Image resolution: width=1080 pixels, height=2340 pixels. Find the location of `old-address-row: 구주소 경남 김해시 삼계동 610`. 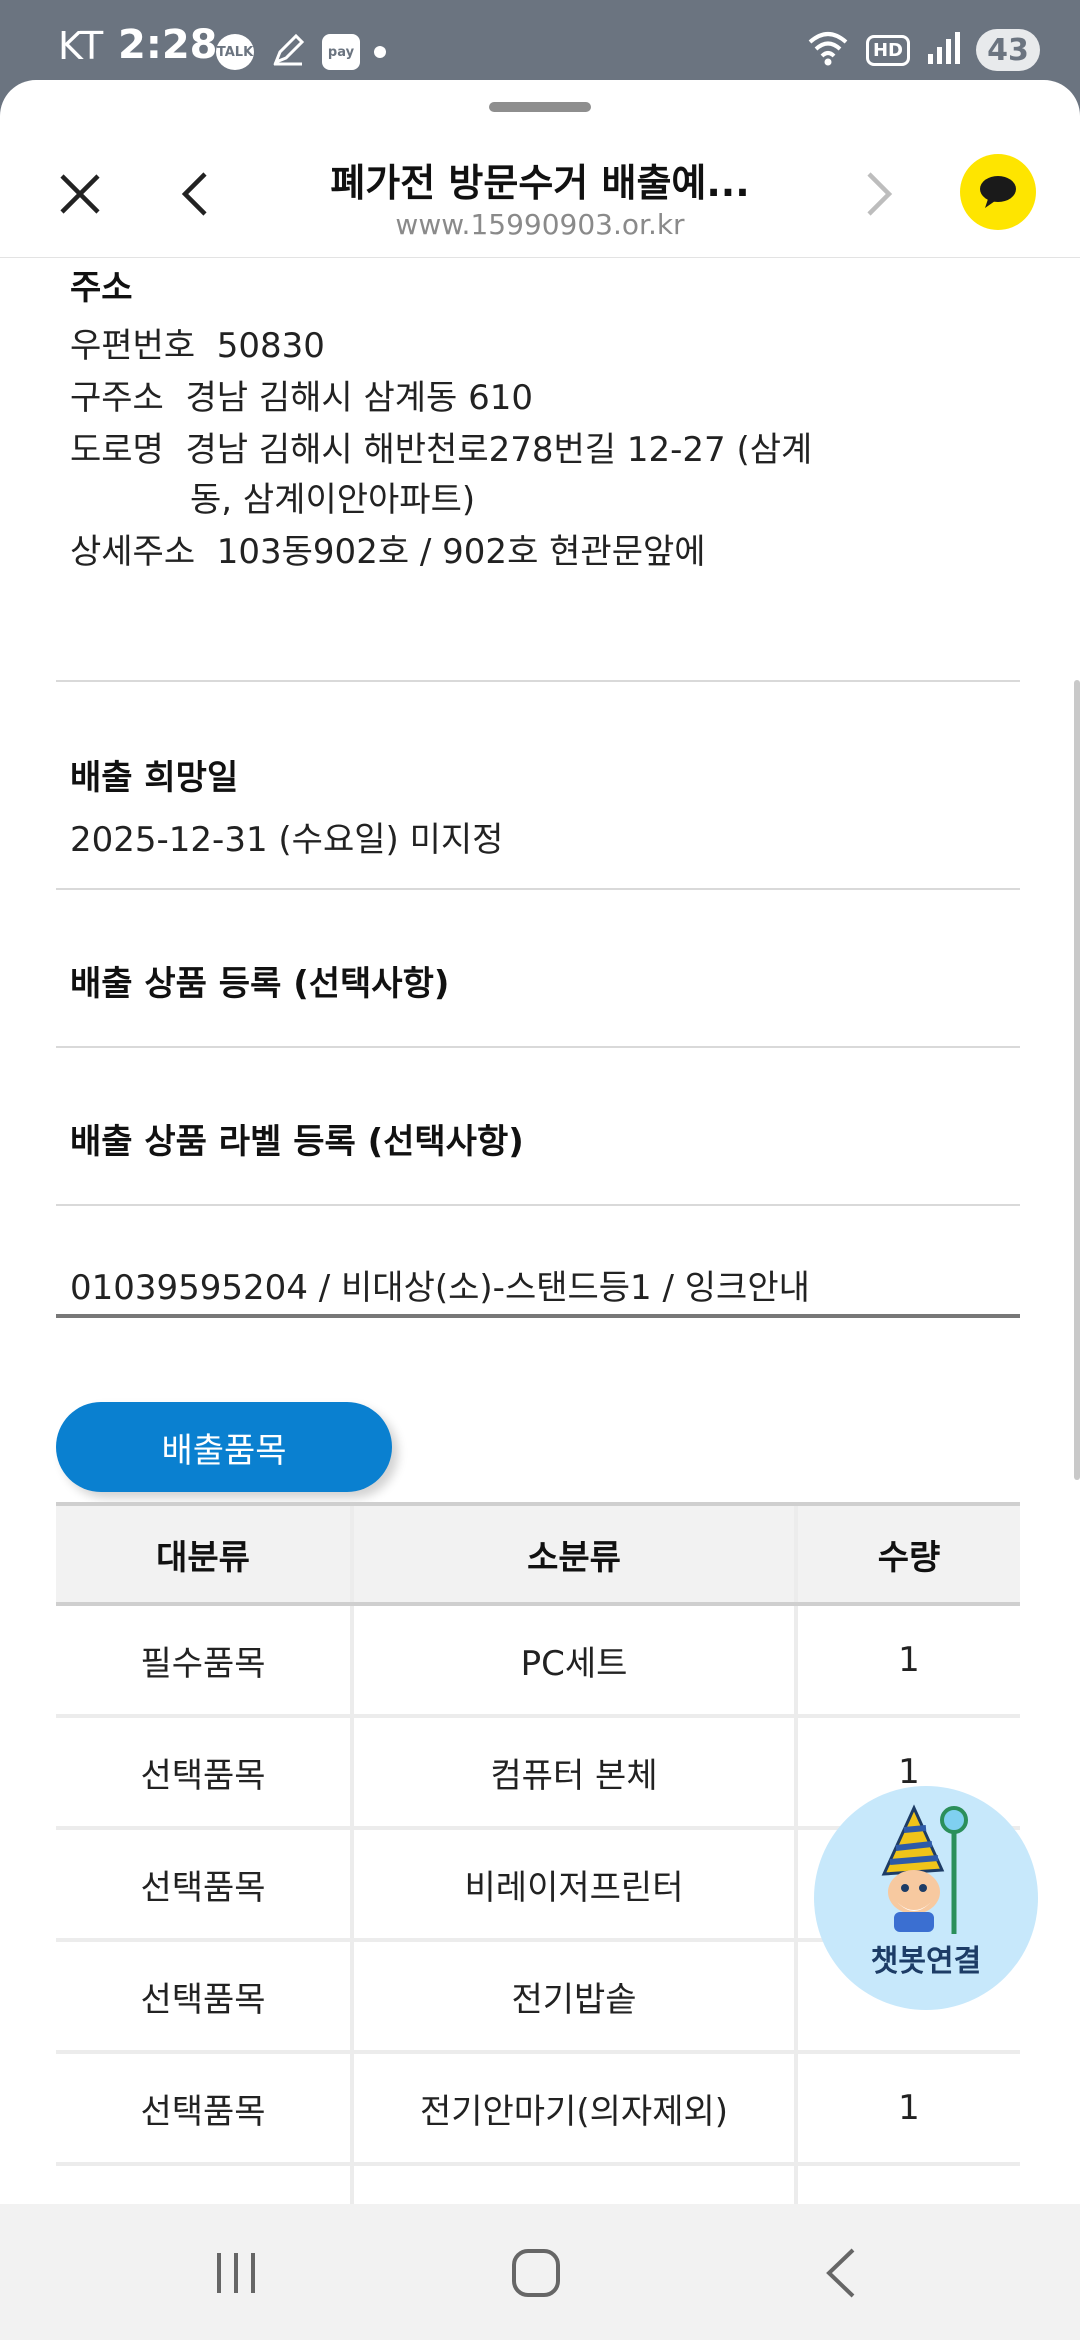

old-address-row: 구주소 경남 김해시 삼계동 610 is located at coordinates (301, 394).